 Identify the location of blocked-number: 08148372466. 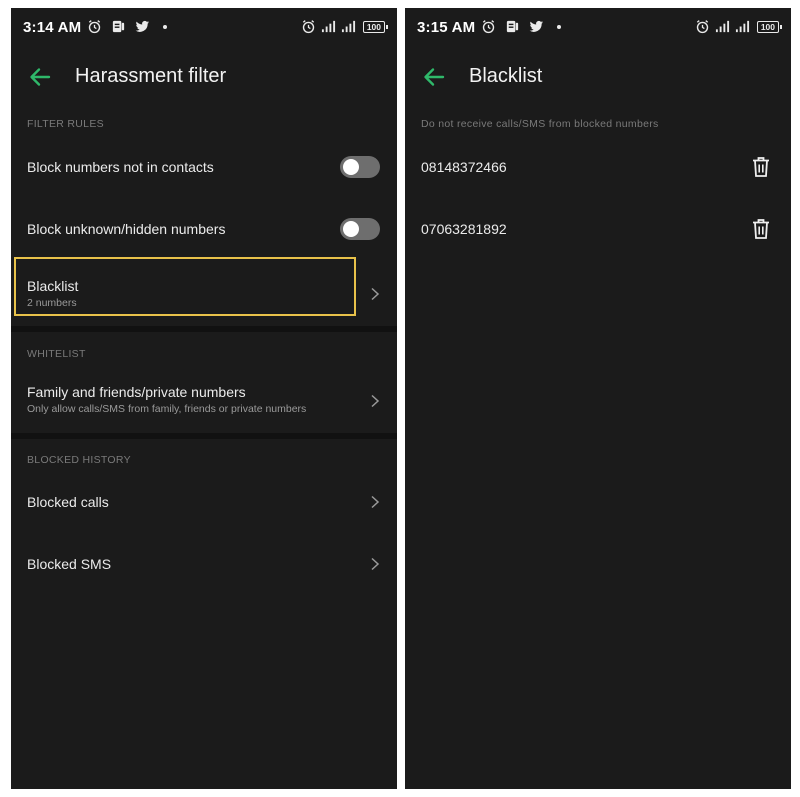
(464, 167).